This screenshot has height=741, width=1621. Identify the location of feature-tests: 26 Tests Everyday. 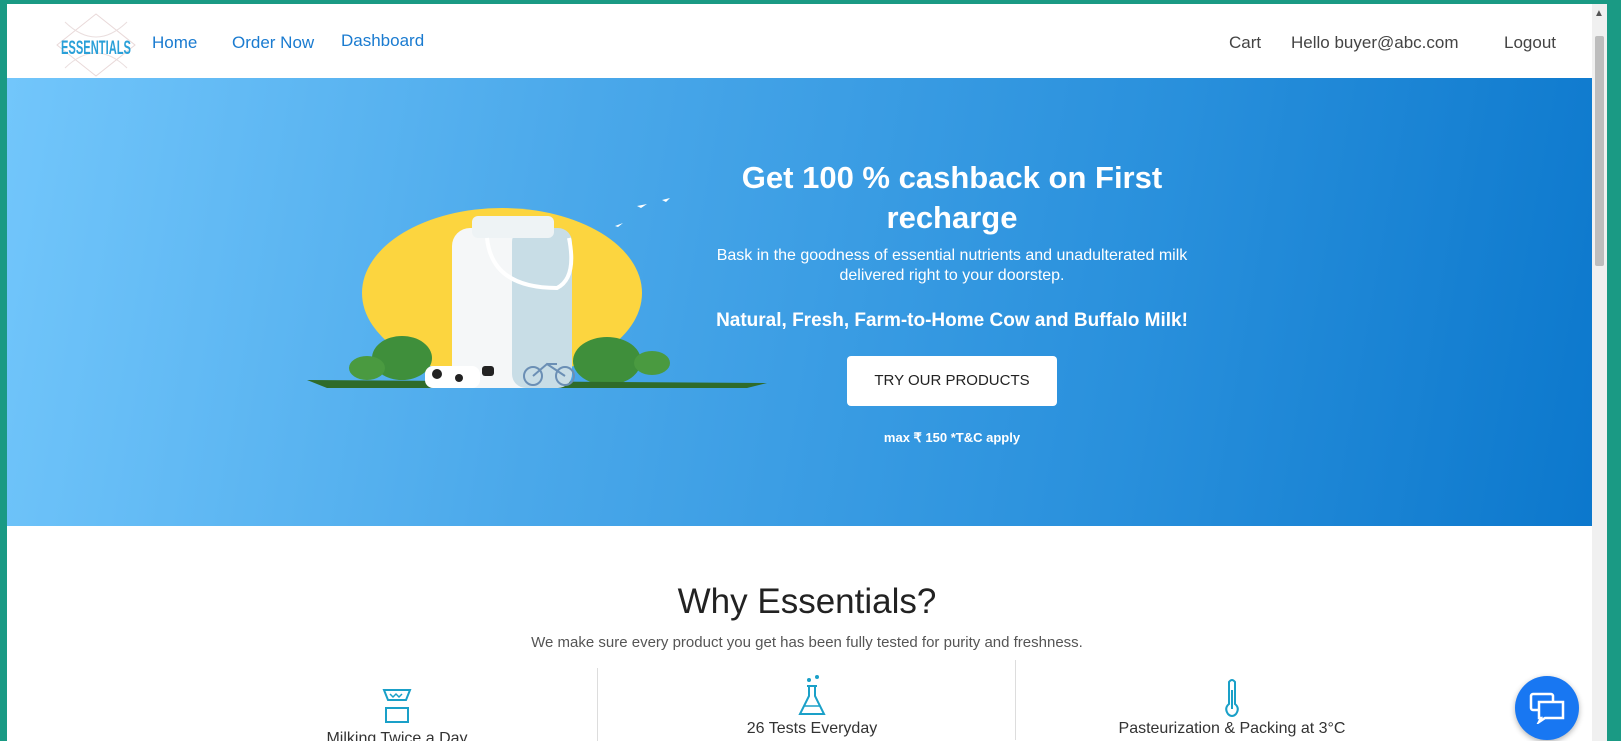
(812, 706).